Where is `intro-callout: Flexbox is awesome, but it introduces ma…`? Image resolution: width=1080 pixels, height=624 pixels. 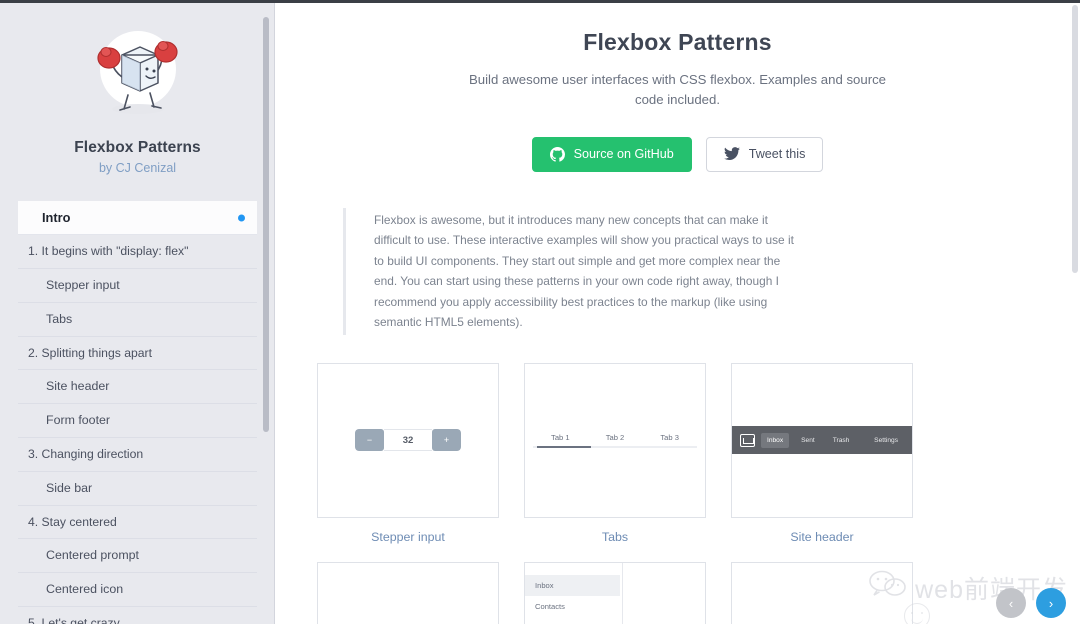
intro-callout: Flexbox is awesome, but it introduces ma… is located at coordinates (569, 271).